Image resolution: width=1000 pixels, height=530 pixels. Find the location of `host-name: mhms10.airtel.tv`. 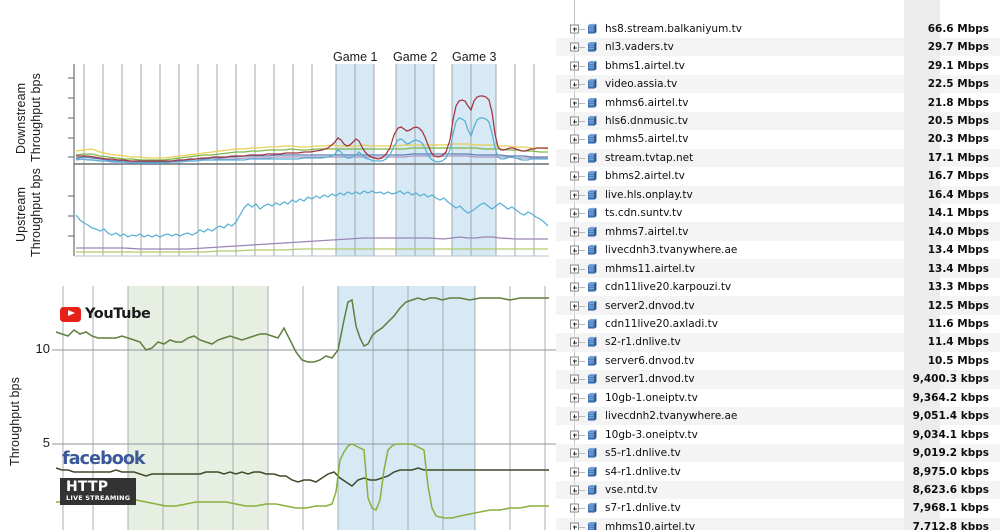

host-name: mhms10.airtel.tv is located at coordinates (650, 525).